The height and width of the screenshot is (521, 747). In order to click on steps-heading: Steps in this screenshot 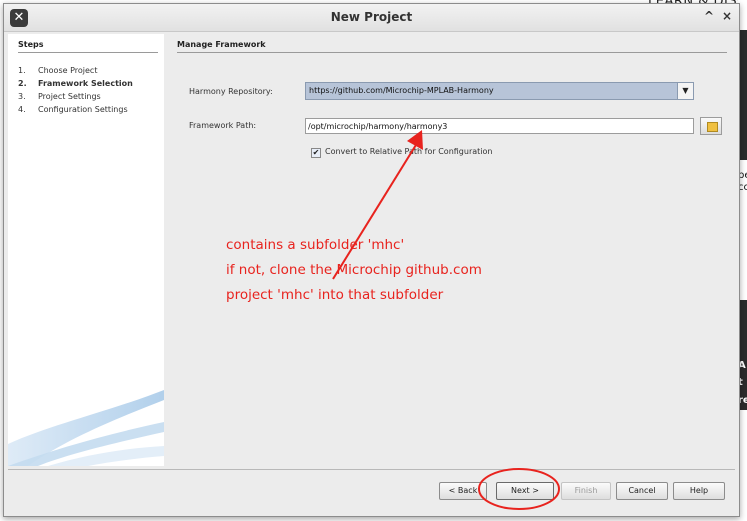, I will do `click(31, 44)`.